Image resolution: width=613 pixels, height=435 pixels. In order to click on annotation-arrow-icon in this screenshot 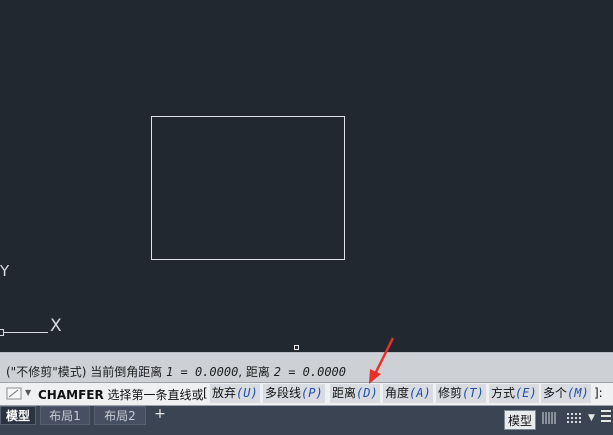, I will do `click(382, 360)`.